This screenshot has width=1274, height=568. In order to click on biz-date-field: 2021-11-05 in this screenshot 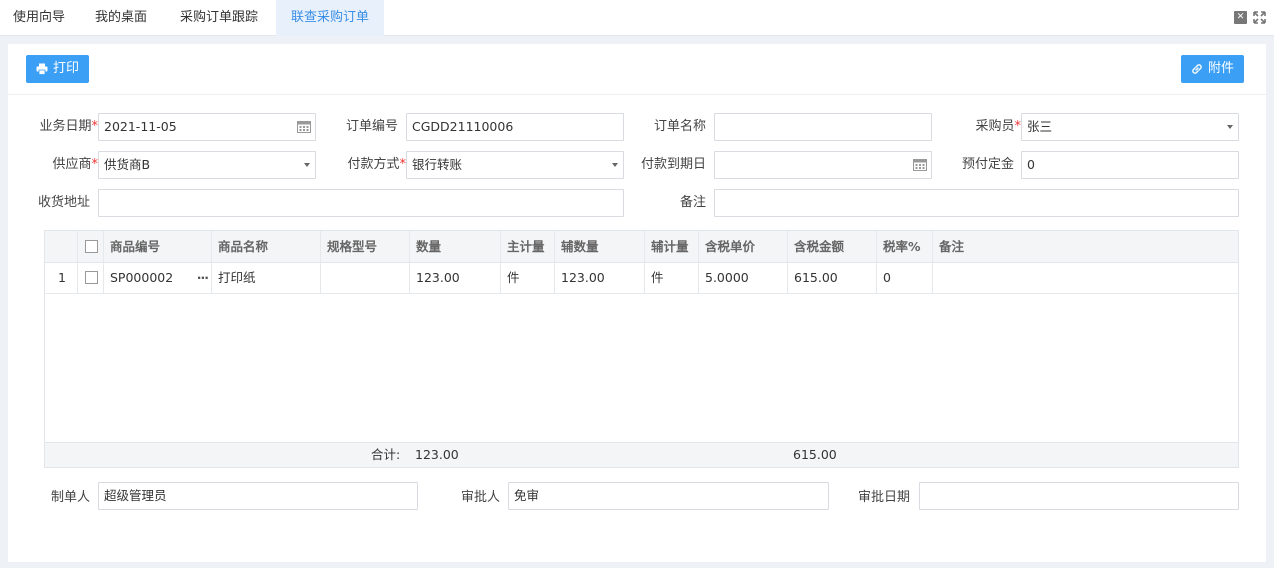, I will do `click(207, 127)`.